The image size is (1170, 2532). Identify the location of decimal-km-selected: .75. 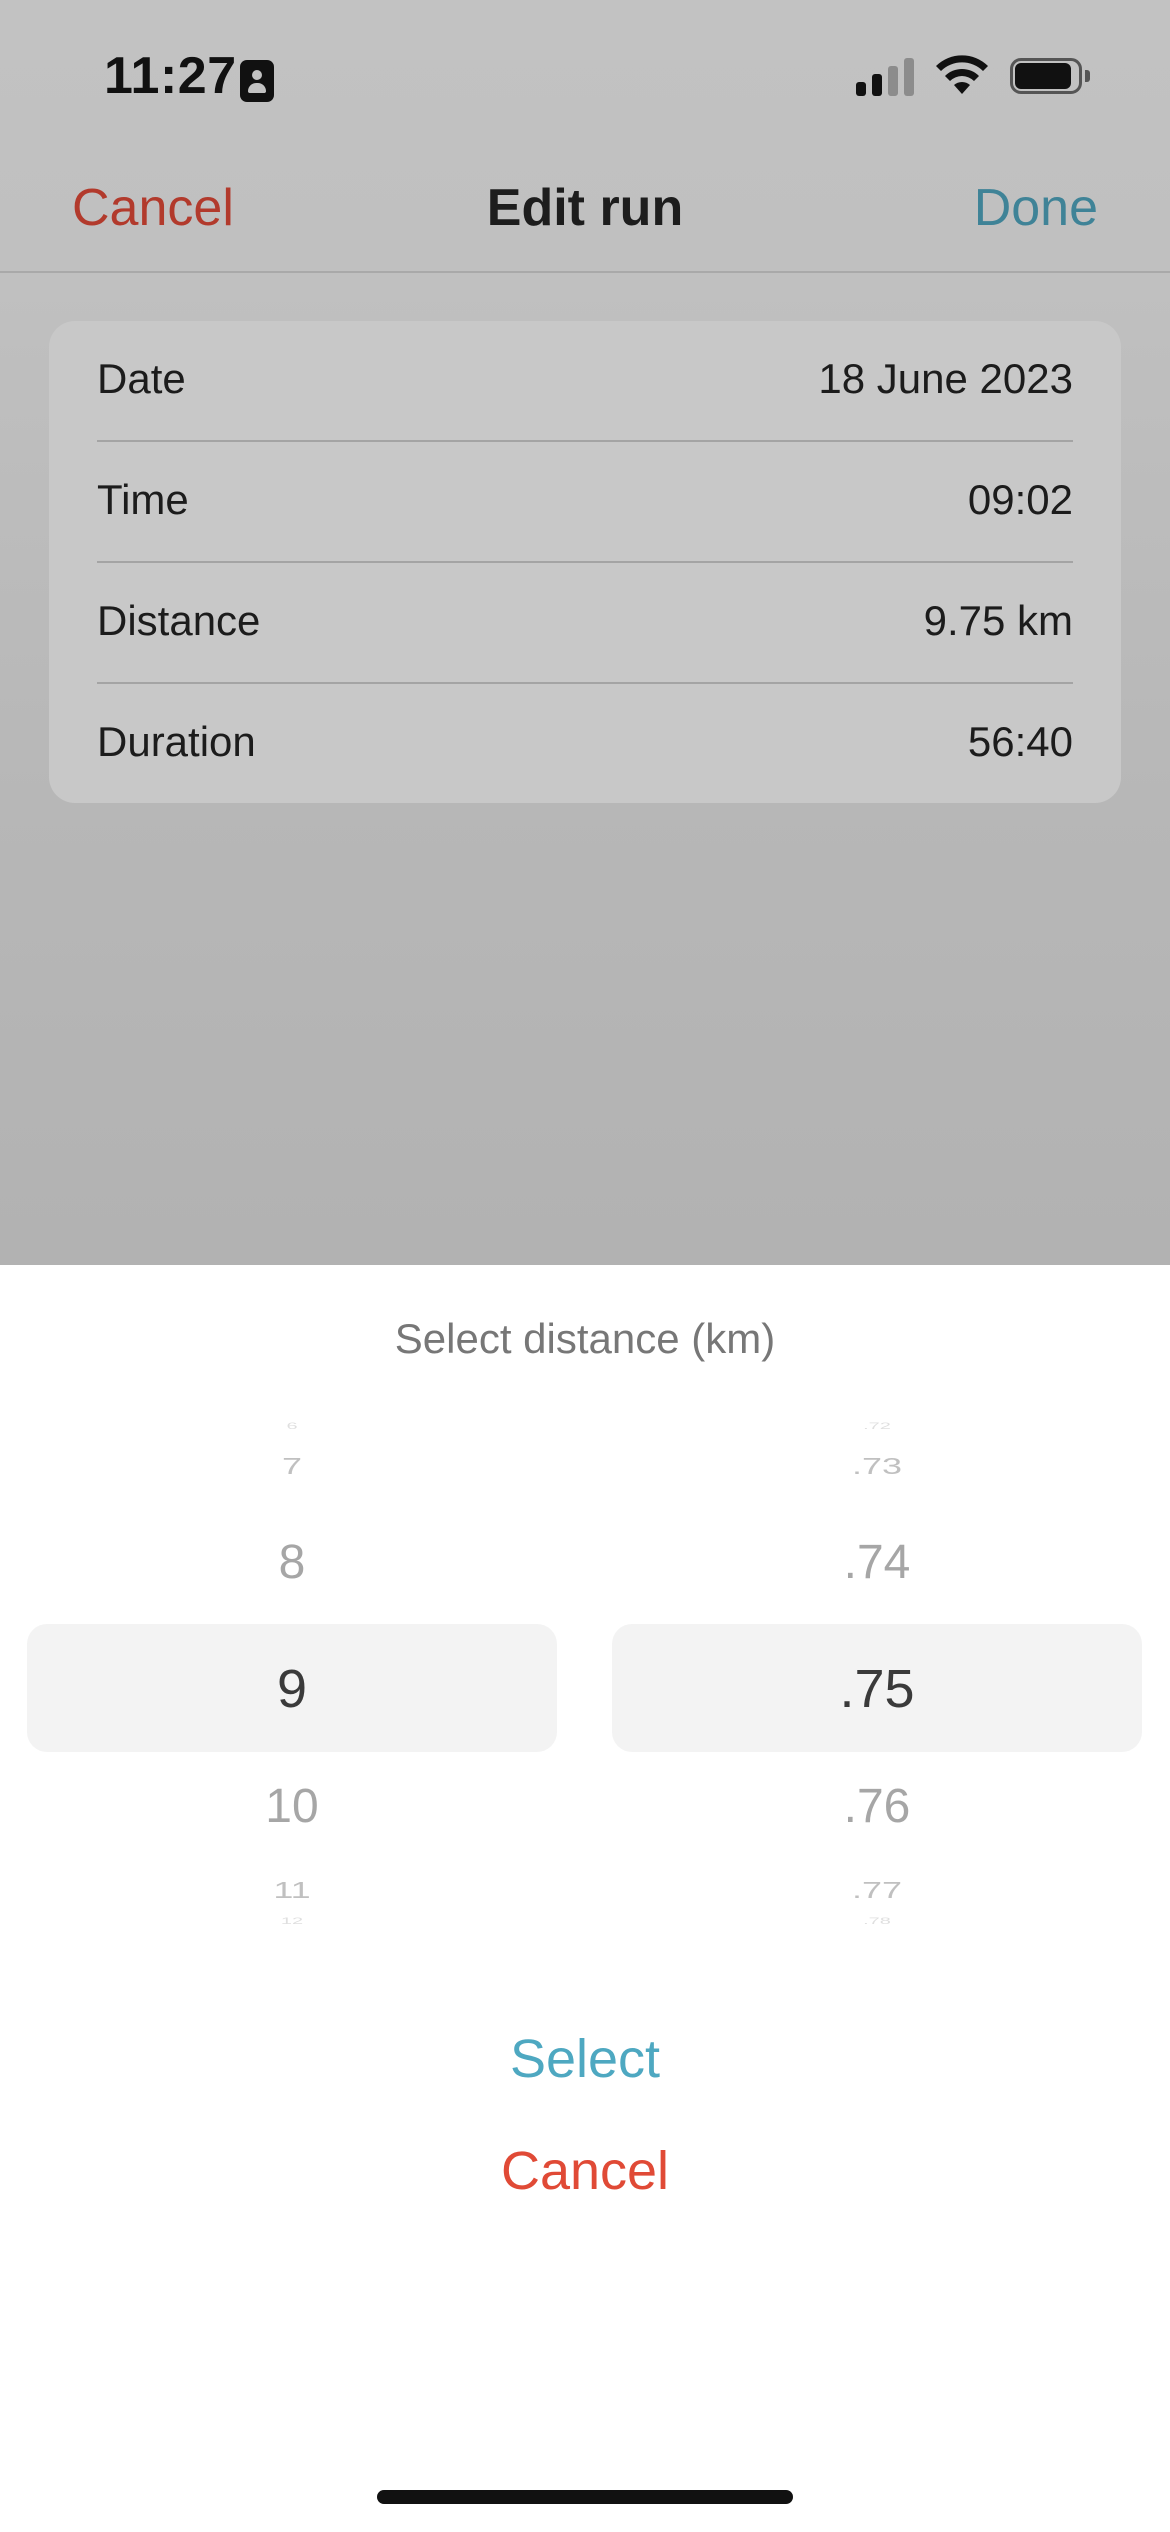
(877, 1689).